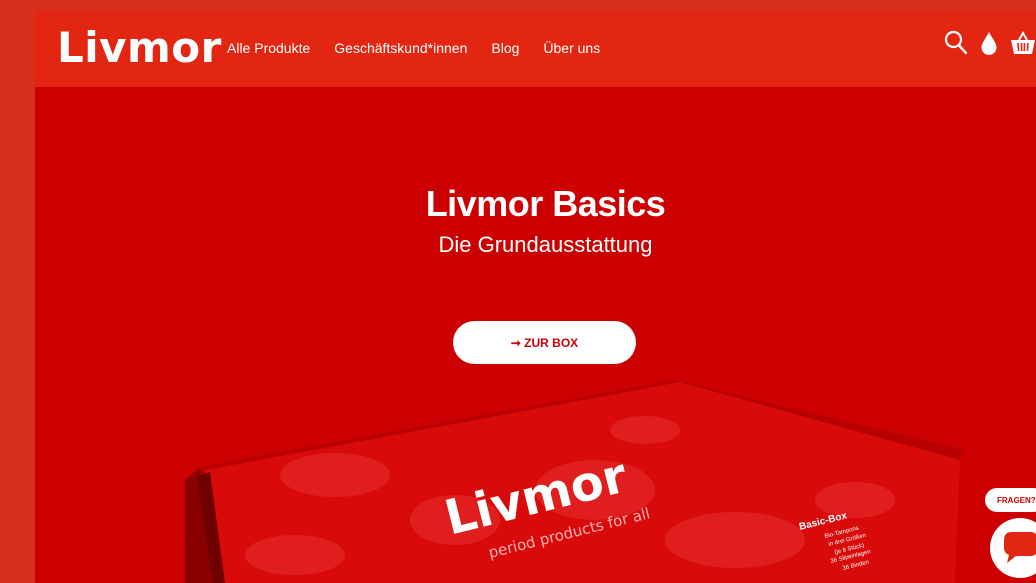 The image size is (1036, 583). I want to click on header-icons, so click(990, 45).